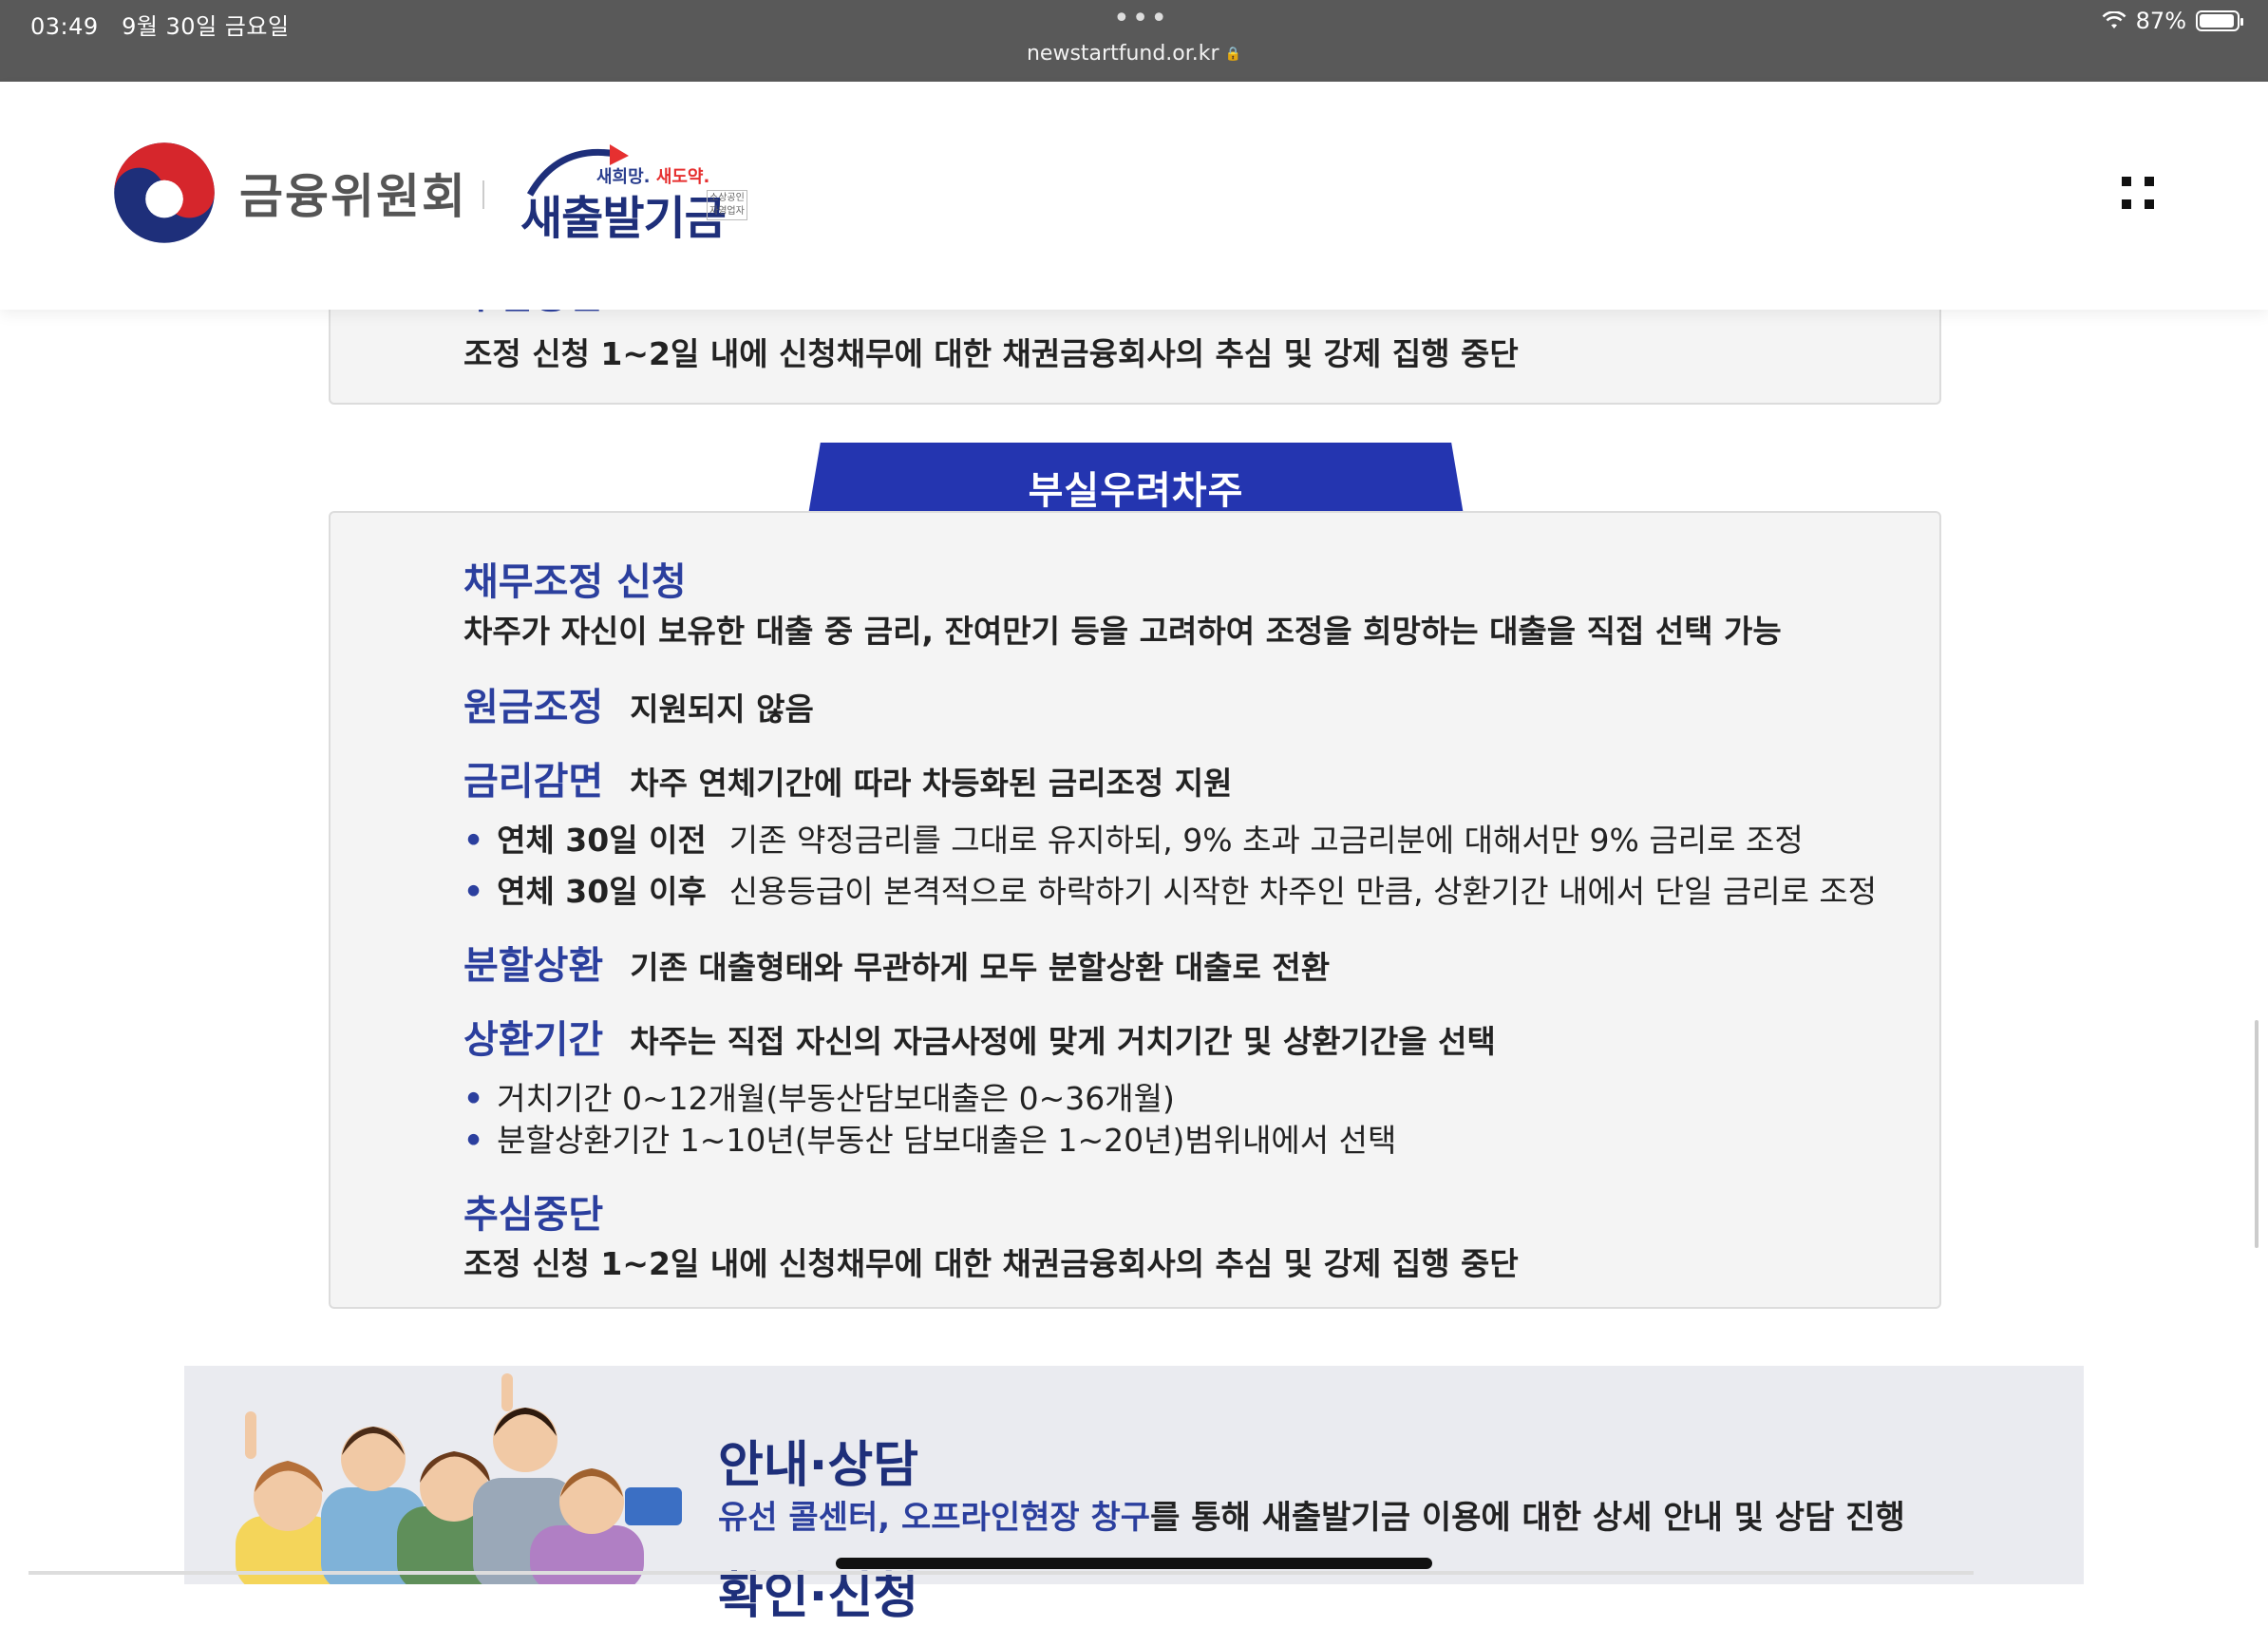 The image size is (2268, 1627). Describe the element at coordinates (819, 1465) in the screenshot. I see `info-title: 안내·상담` at that location.